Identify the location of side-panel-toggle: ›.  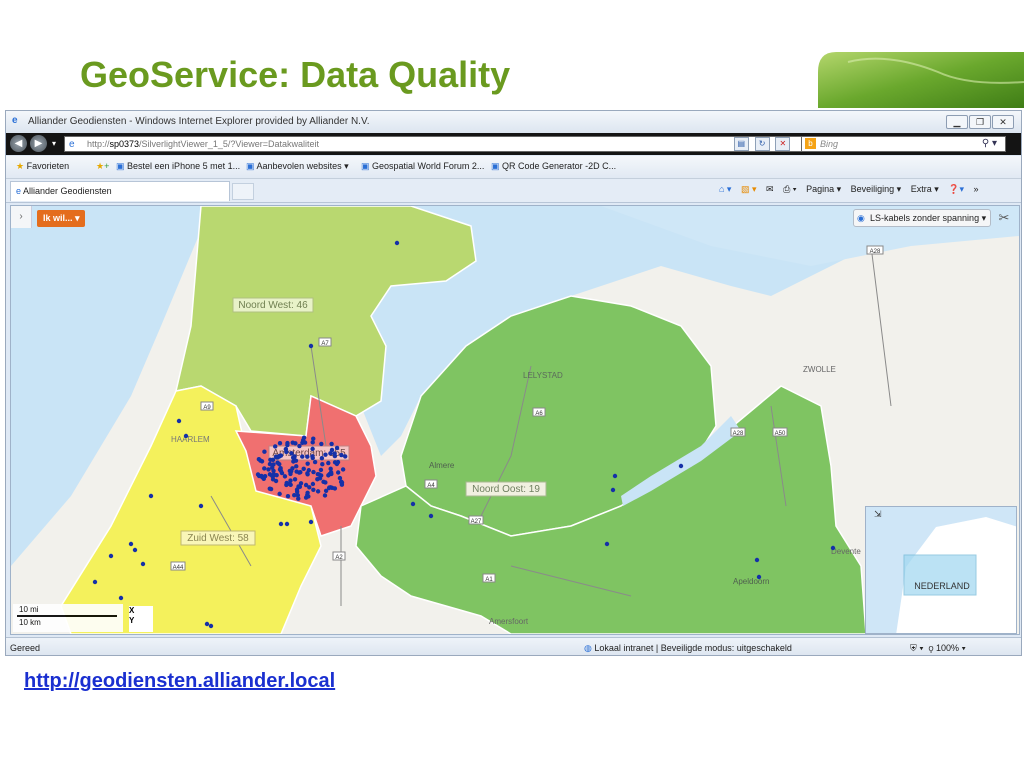
(21, 217).